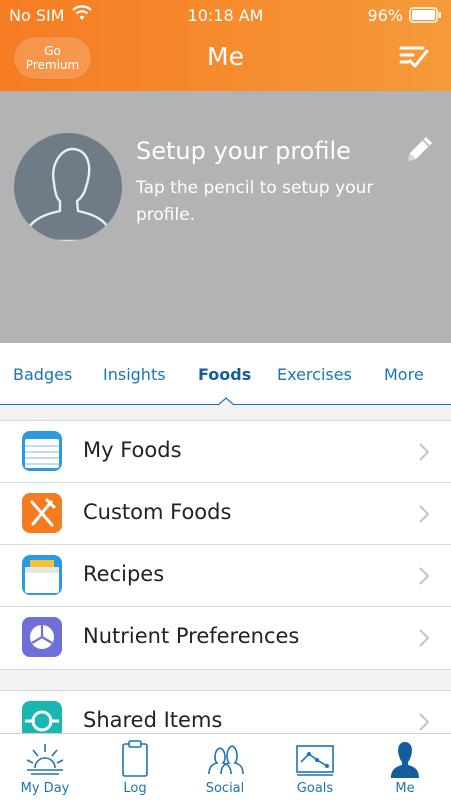 This screenshot has height=800, width=451. What do you see at coordinates (405, 760) in the screenshot?
I see `person-icon` at bounding box center [405, 760].